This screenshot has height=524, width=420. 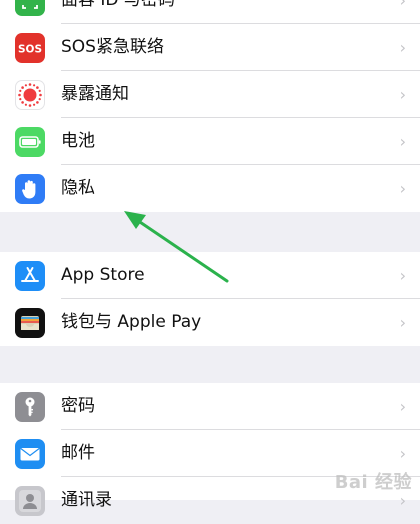 What do you see at coordinates (30, 501) in the screenshot?
I see `contacts-icon` at bounding box center [30, 501].